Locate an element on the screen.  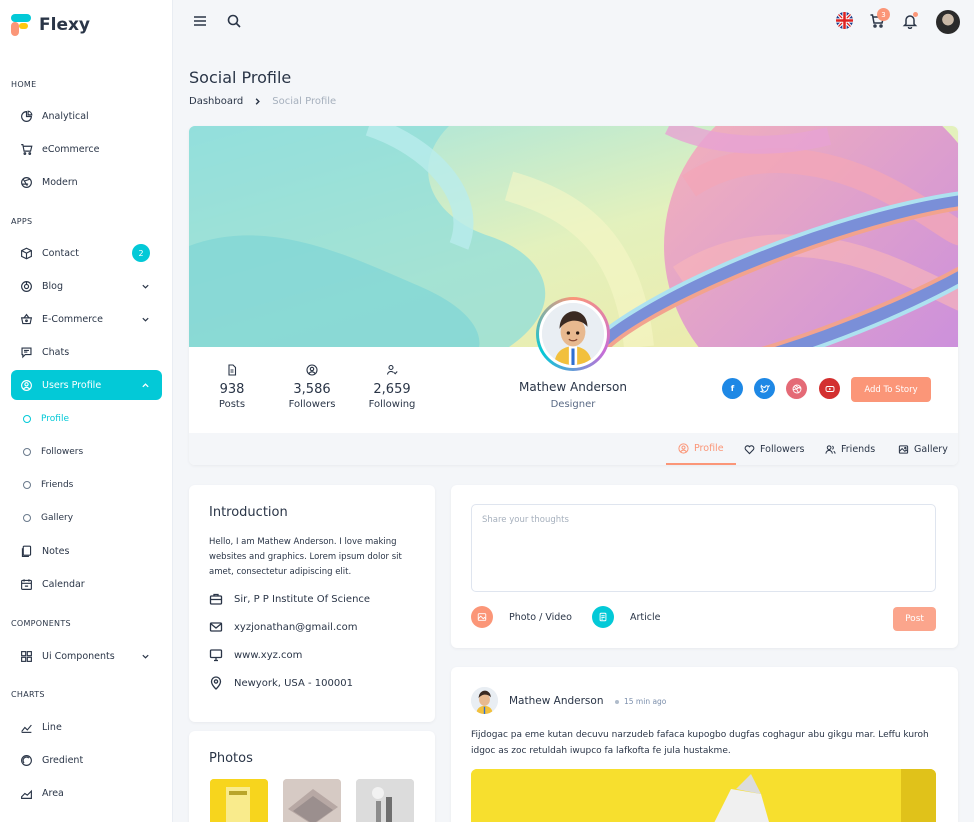
sidebar-item-label: Users Profile is located at coordinates (72, 385).